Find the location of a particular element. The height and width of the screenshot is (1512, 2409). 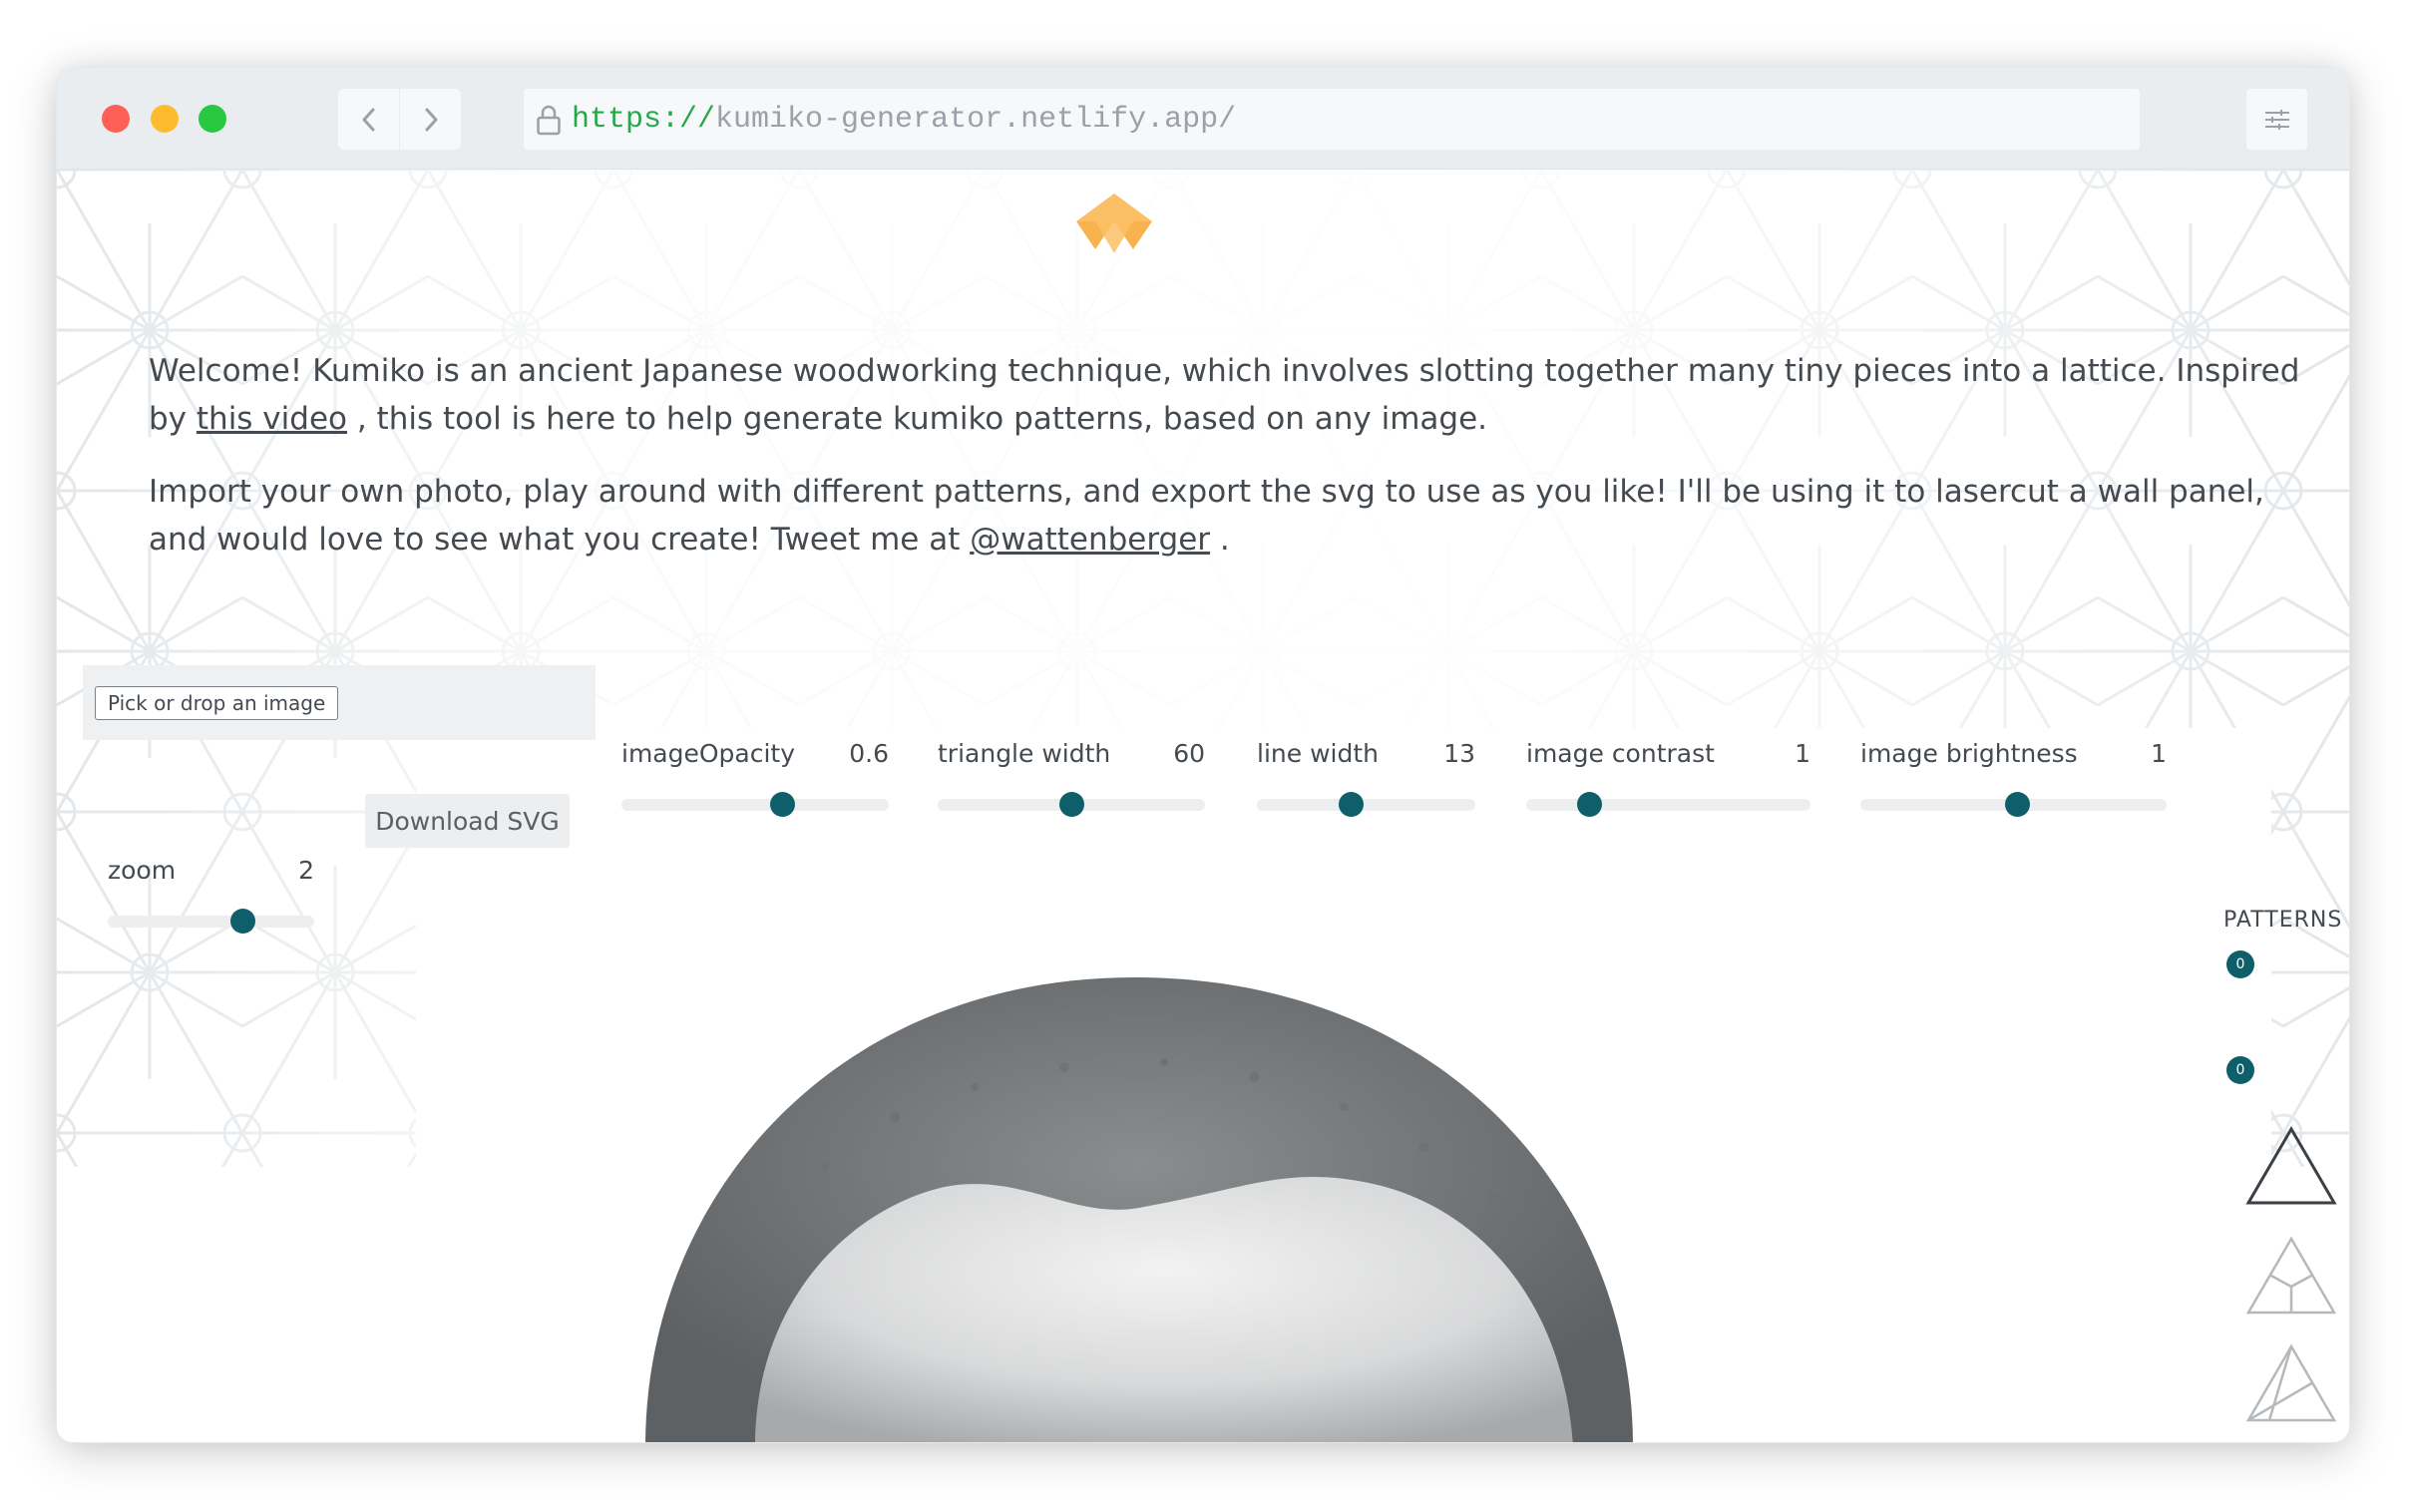

slider-line-width: line width 13 is located at coordinates (1366, 779).